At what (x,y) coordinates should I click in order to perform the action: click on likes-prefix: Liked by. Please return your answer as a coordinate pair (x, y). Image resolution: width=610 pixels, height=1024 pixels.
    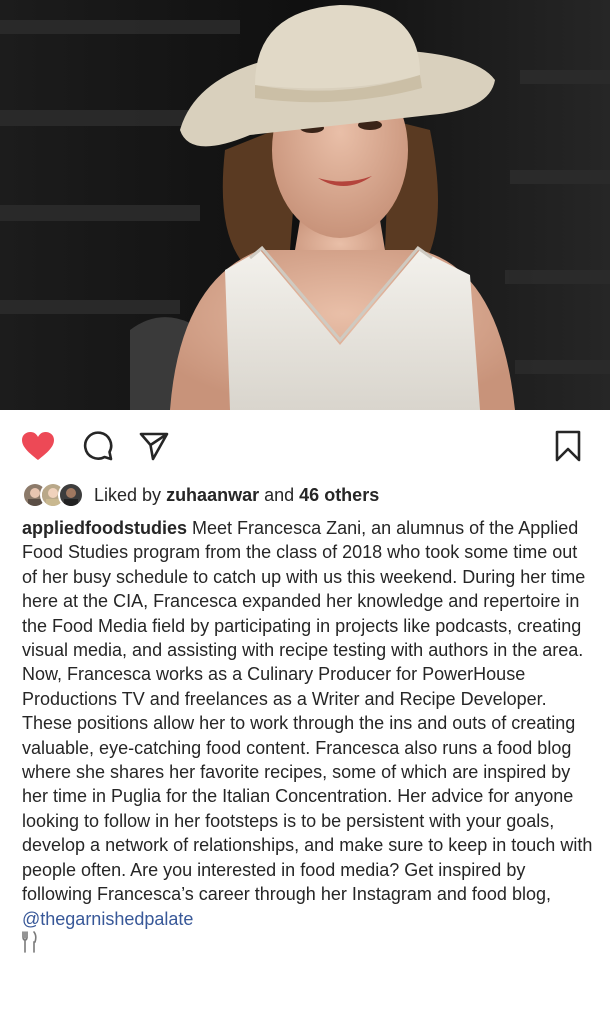
    Looking at the image, I should click on (128, 494).